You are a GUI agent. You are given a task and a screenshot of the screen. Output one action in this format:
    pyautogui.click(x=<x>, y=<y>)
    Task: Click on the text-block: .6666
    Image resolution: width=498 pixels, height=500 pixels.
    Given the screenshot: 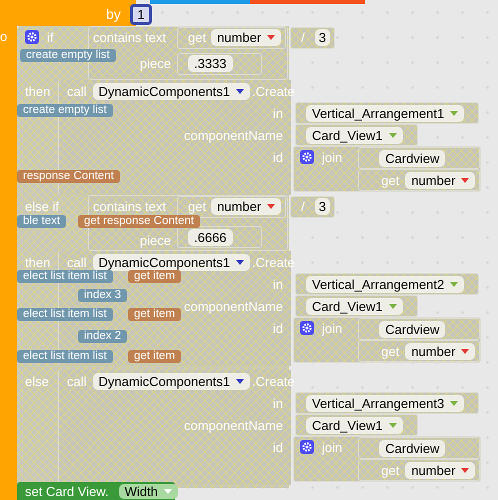 What is the action you would take?
    pyautogui.click(x=219, y=237)
    